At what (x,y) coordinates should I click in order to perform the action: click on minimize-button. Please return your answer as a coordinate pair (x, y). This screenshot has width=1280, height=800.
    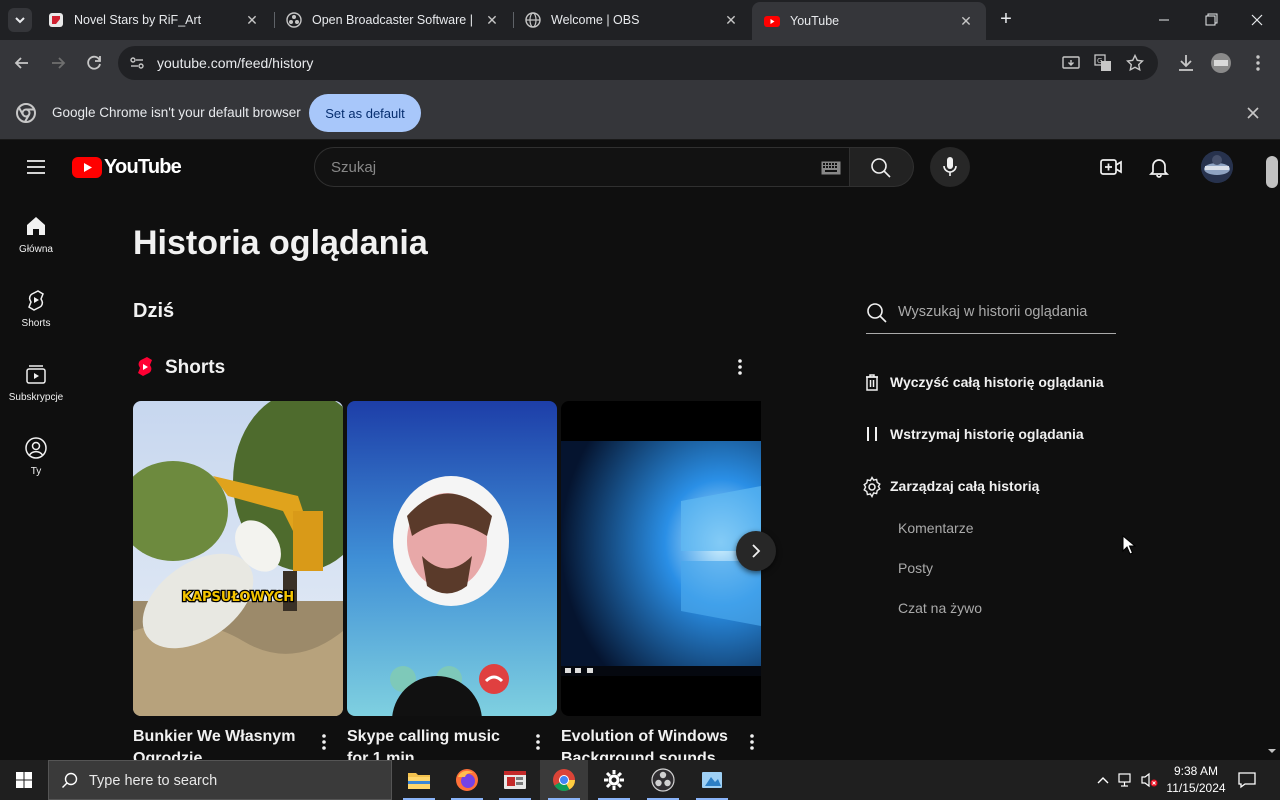
    Looking at the image, I should click on (1164, 20).